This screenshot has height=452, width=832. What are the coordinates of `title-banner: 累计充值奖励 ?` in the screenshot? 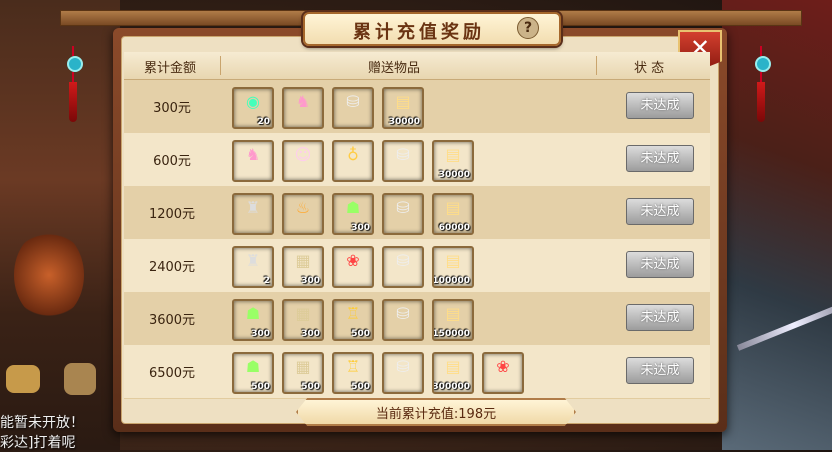 It's located at (432, 29).